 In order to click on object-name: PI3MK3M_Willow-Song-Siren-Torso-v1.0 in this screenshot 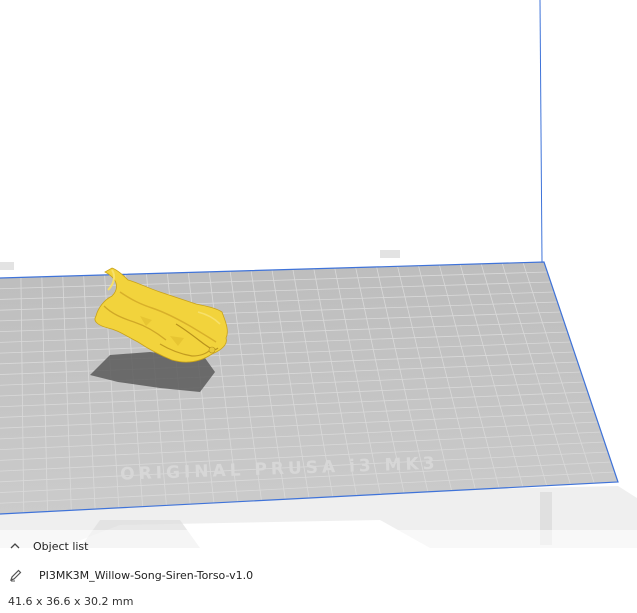, I will do `click(146, 575)`.